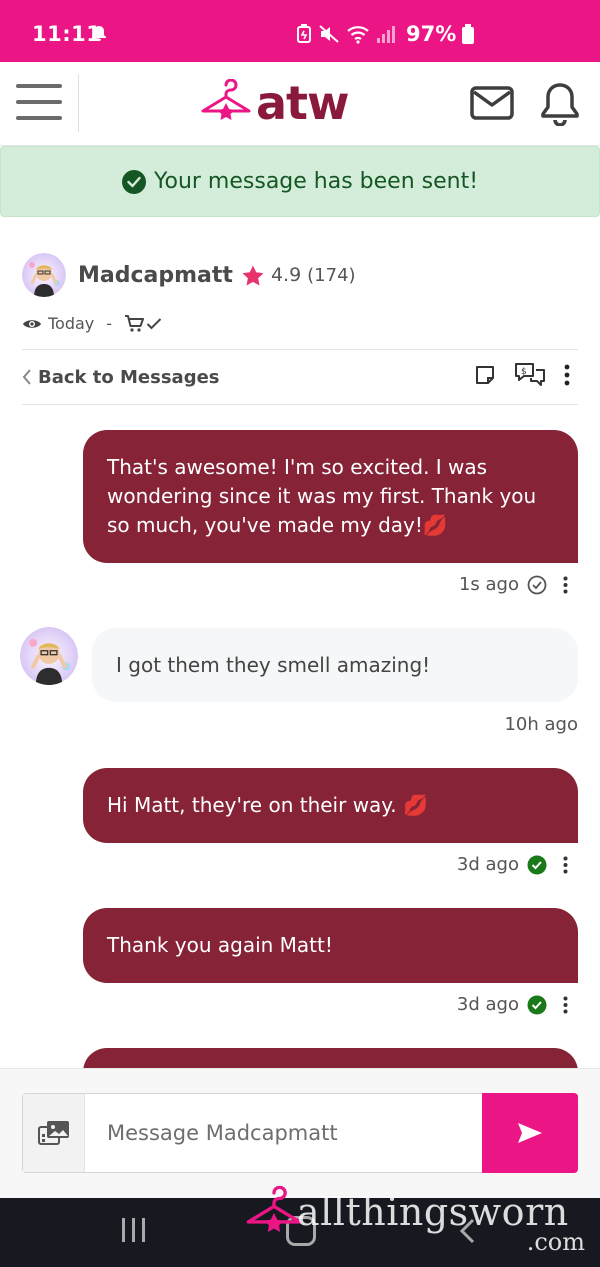  Describe the element at coordinates (485, 375) in the screenshot. I see `note-icon` at that location.